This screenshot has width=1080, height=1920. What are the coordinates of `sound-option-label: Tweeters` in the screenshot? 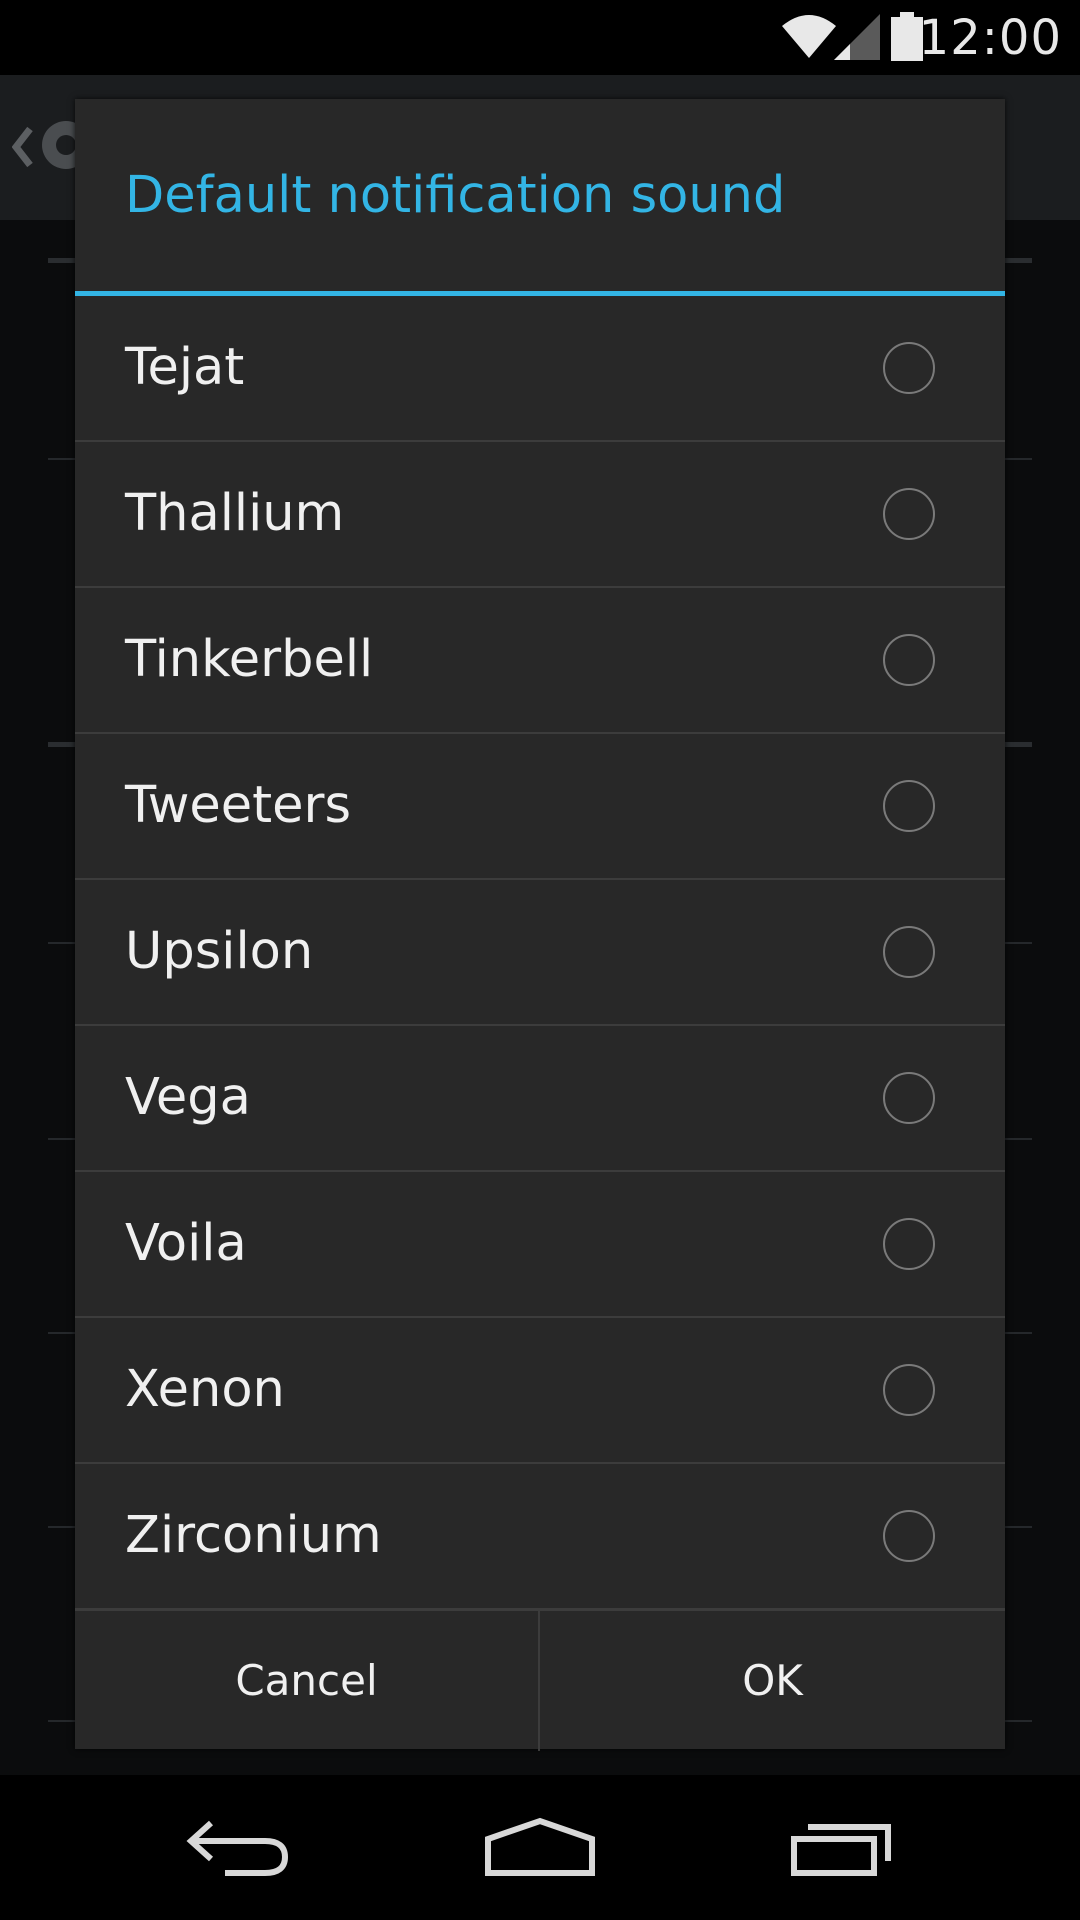 It's located at (238, 805).